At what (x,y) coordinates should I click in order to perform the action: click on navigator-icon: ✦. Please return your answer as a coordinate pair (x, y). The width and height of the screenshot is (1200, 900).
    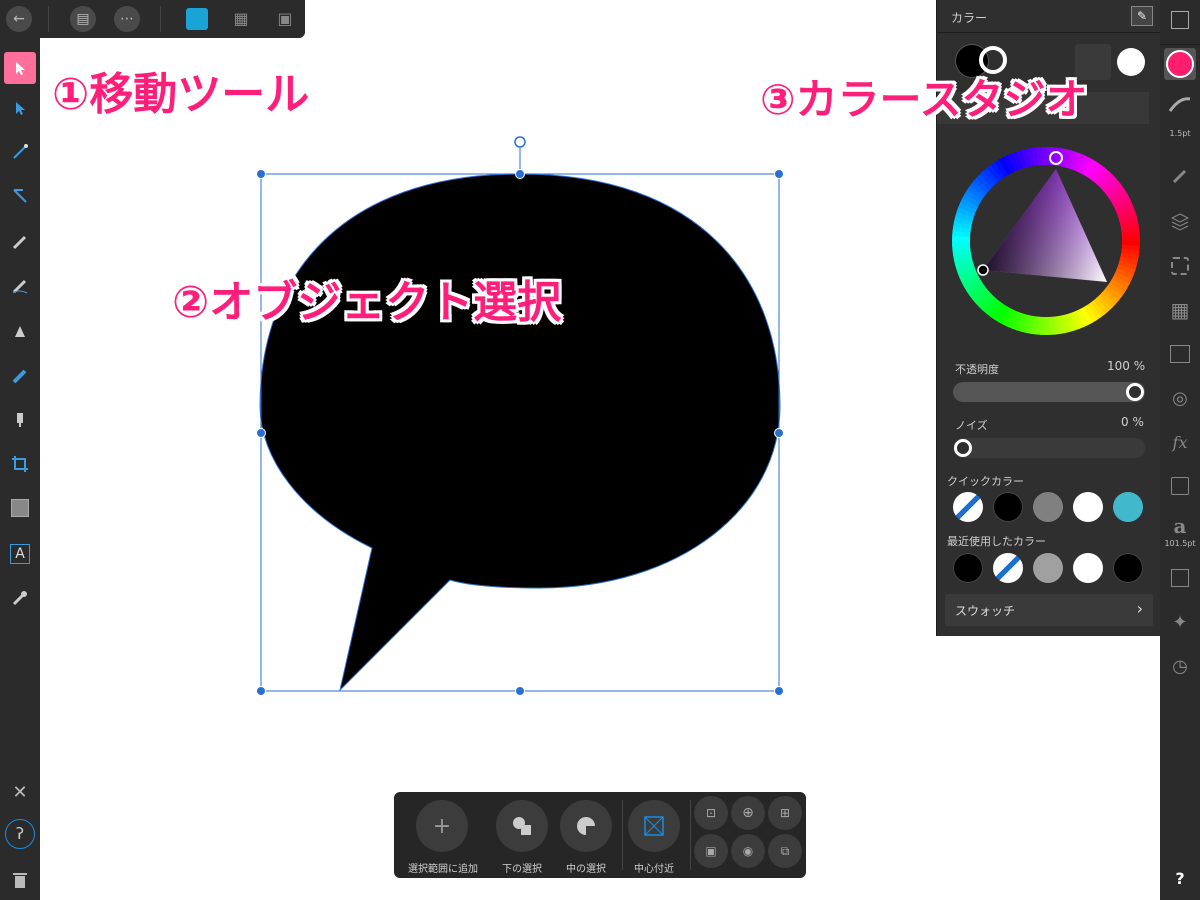
    Looking at the image, I should click on (1180, 622).